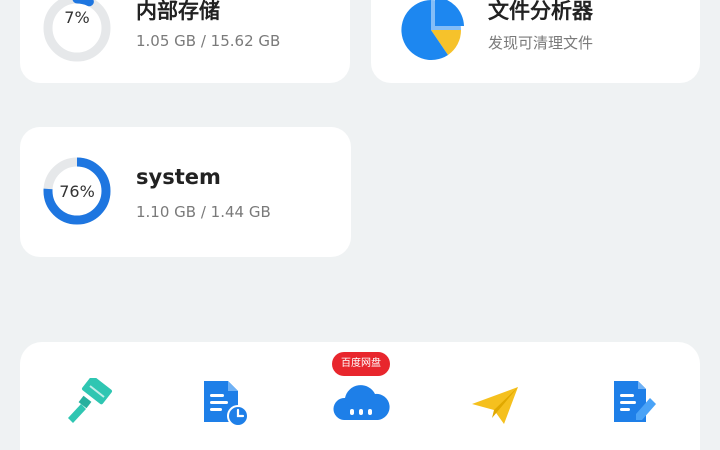 Image resolution: width=720 pixels, height=450 pixels. I want to click on internal-storage-title: 内部存储, so click(178, 11).